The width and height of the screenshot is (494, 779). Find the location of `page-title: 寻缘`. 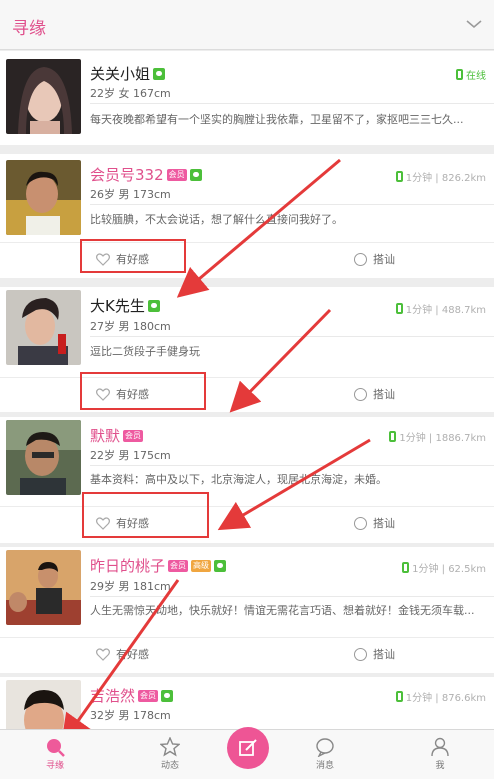

page-title: 寻缘 is located at coordinates (29, 29).